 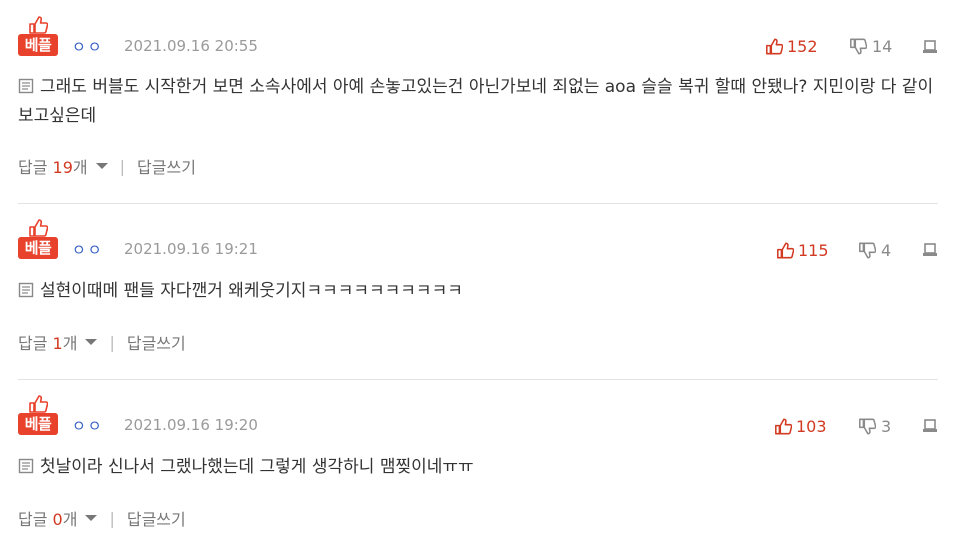 I want to click on reply-row: 답글 0개 | 답글쓰기, so click(x=102, y=518).